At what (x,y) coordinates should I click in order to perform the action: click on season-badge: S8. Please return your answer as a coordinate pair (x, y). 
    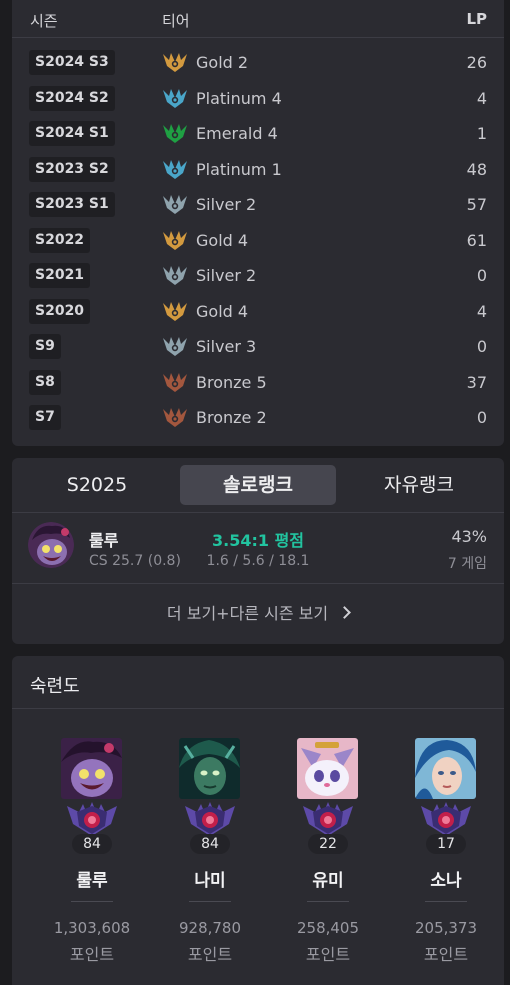
    Looking at the image, I should click on (45, 382).